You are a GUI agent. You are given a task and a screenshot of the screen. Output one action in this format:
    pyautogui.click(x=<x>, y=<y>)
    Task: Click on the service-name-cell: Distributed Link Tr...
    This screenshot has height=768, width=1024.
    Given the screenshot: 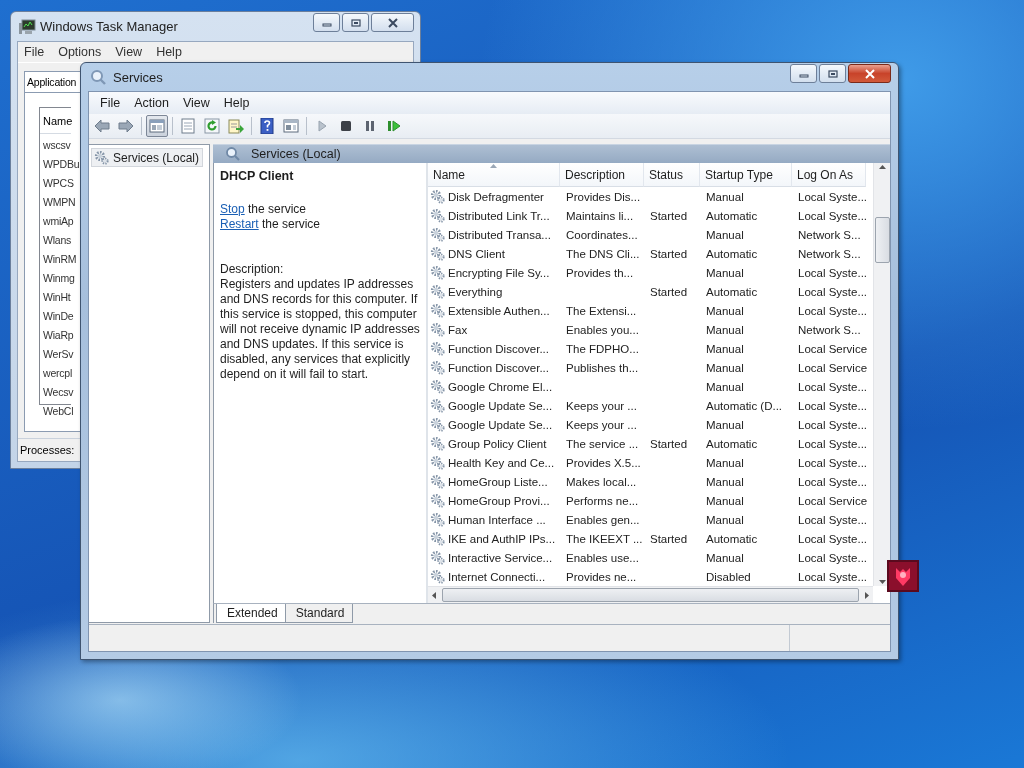 What is the action you would take?
    pyautogui.click(x=499, y=215)
    